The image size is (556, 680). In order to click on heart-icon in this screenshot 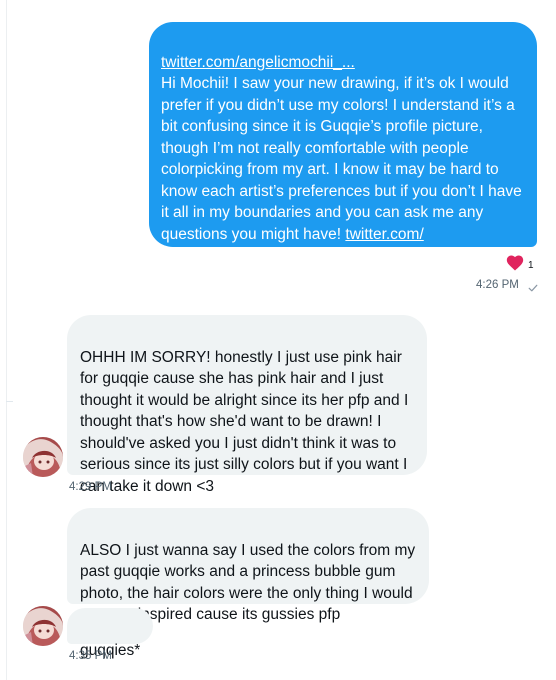, I will do `click(515, 264)`.